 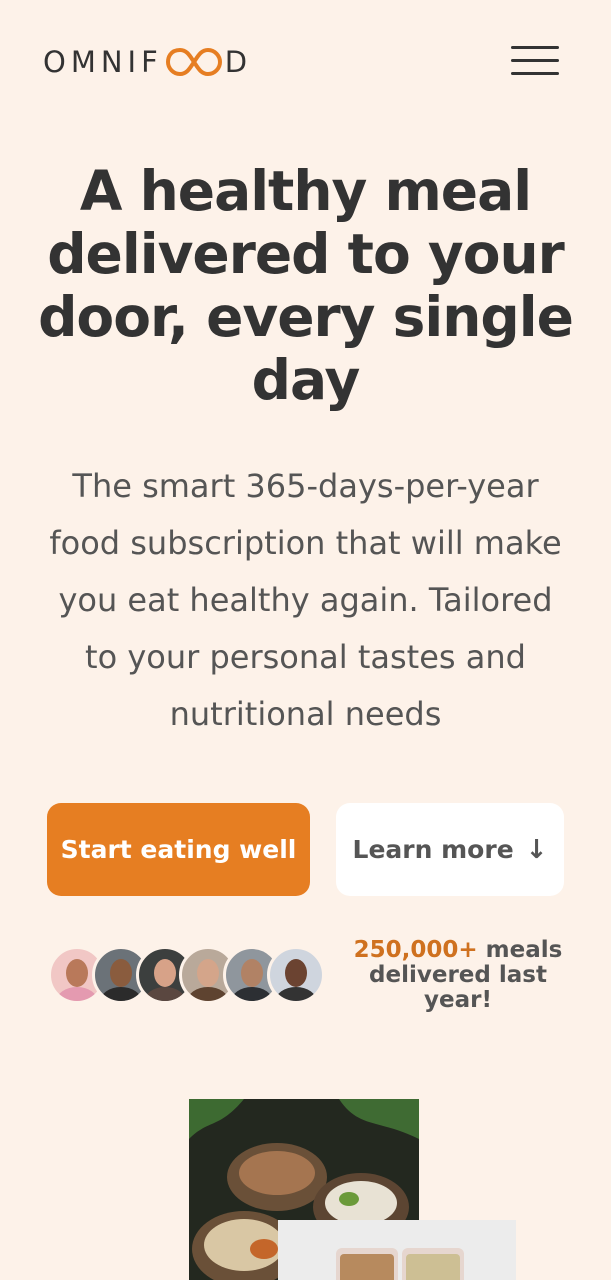 What do you see at coordinates (103, 62) in the screenshot?
I see `logo-text-left: OMNIF` at bounding box center [103, 62].